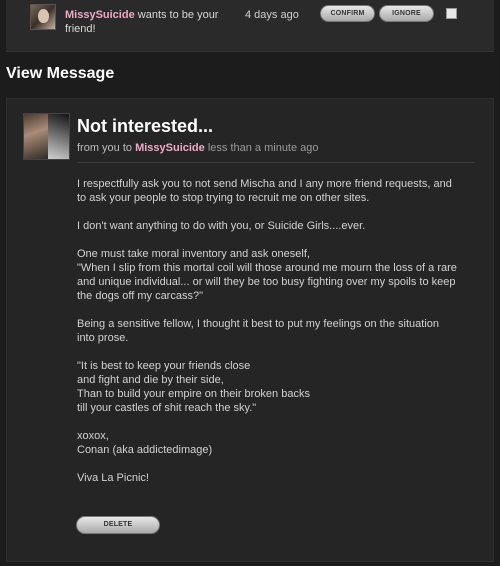  I want to click on body-line: Viva La Picnic!, so click(113, 478).